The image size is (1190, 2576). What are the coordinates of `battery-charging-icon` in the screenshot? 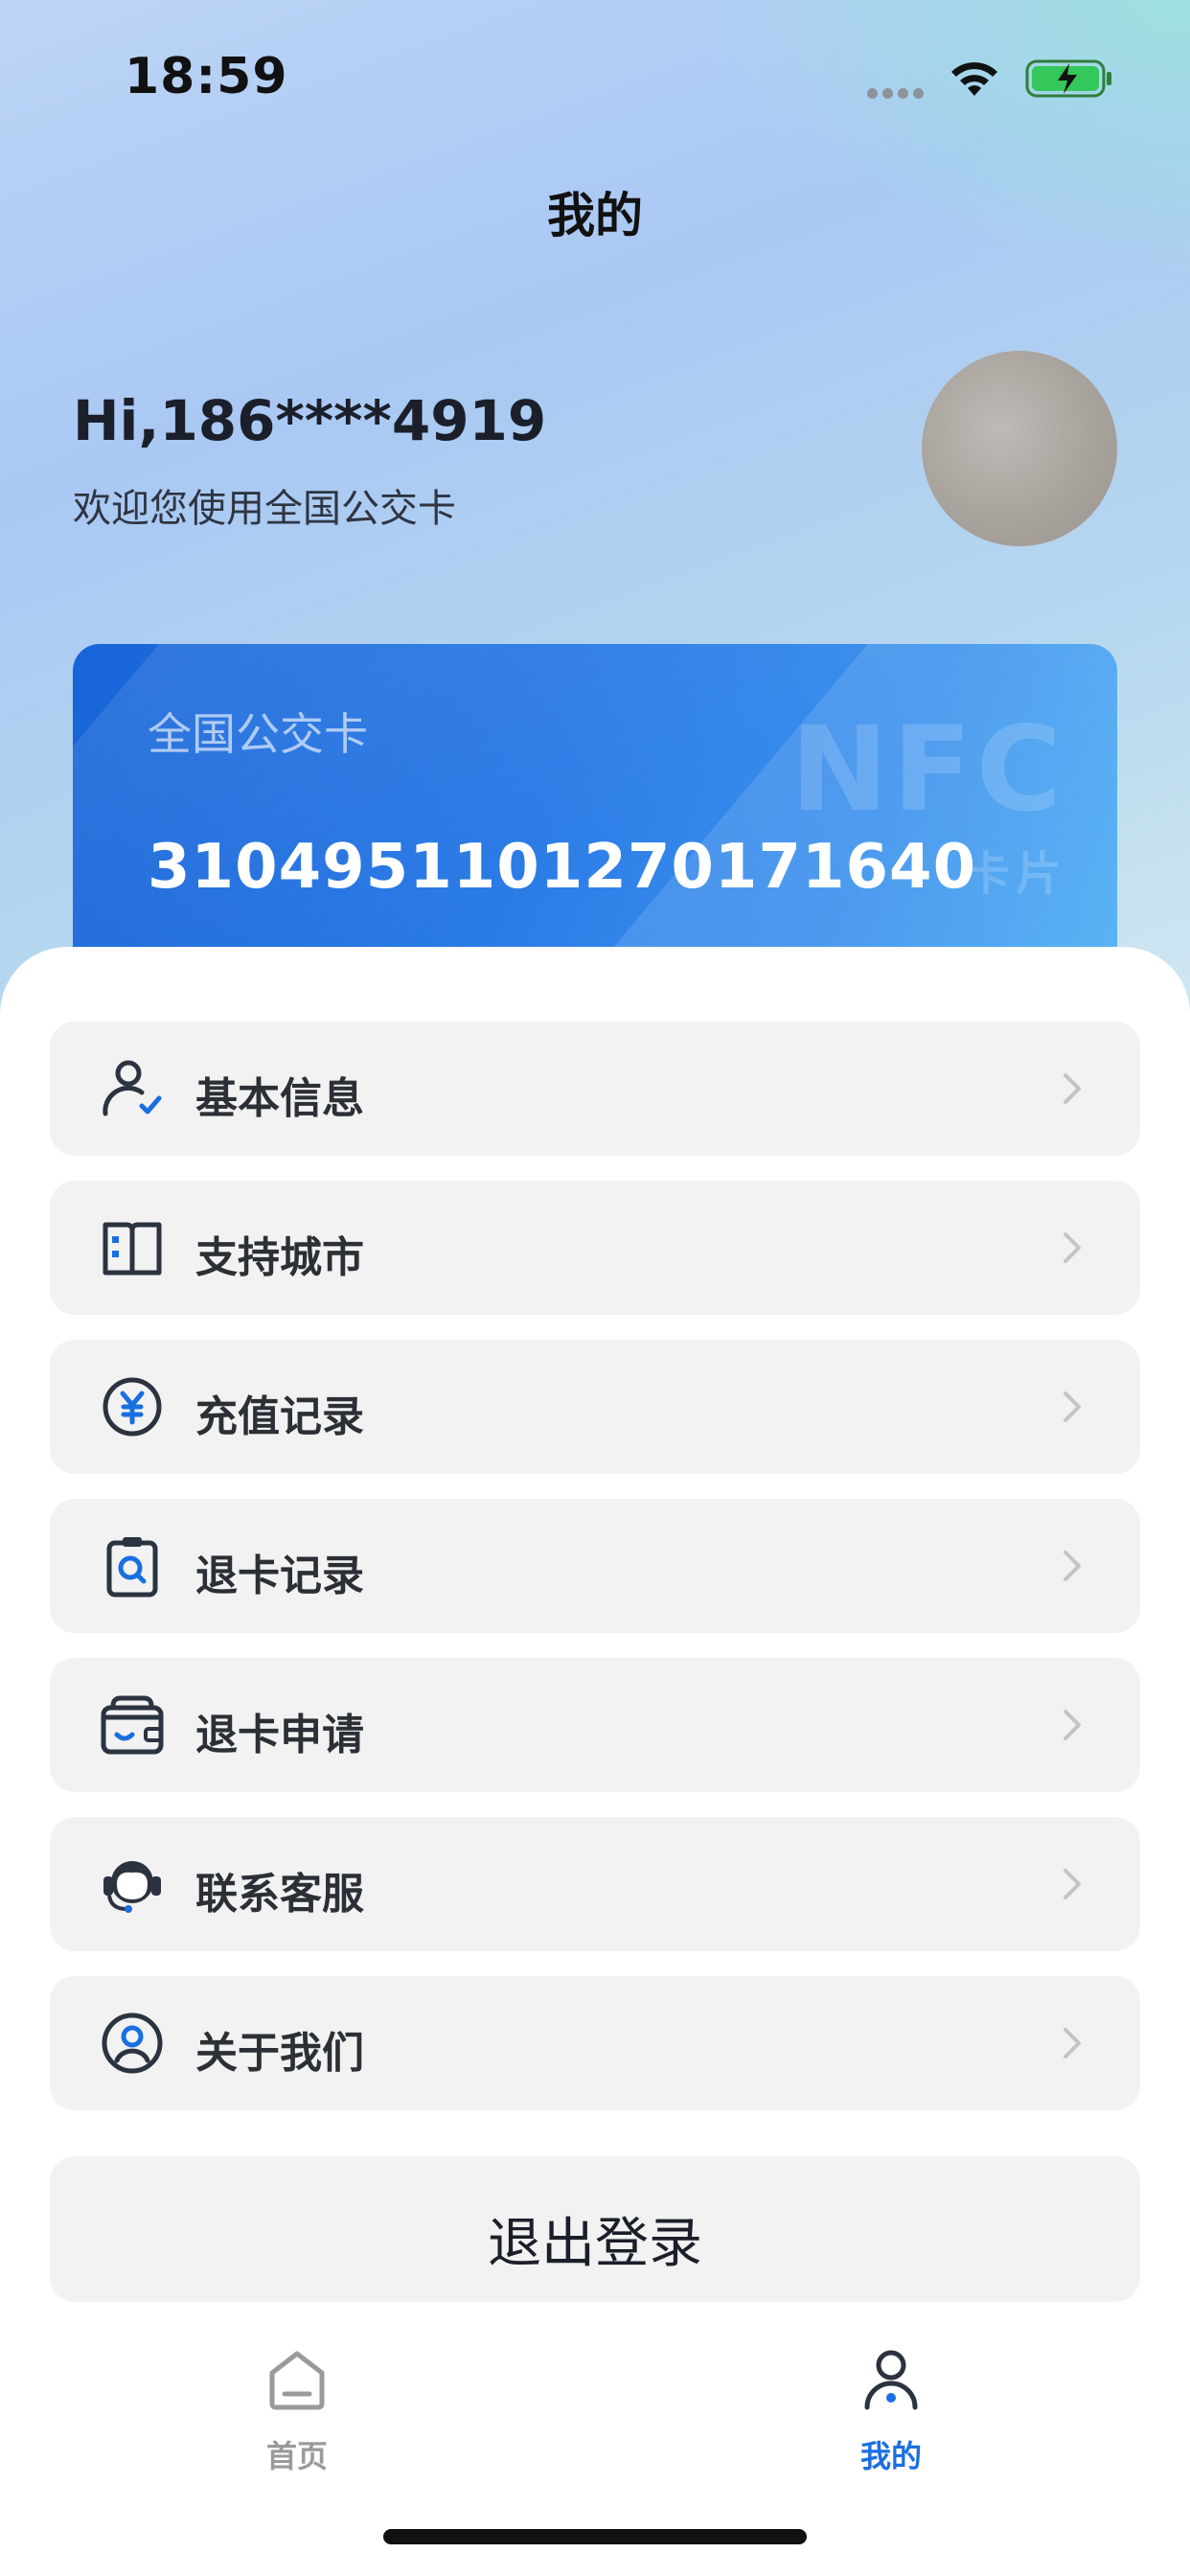 It's located at (1068, 78).